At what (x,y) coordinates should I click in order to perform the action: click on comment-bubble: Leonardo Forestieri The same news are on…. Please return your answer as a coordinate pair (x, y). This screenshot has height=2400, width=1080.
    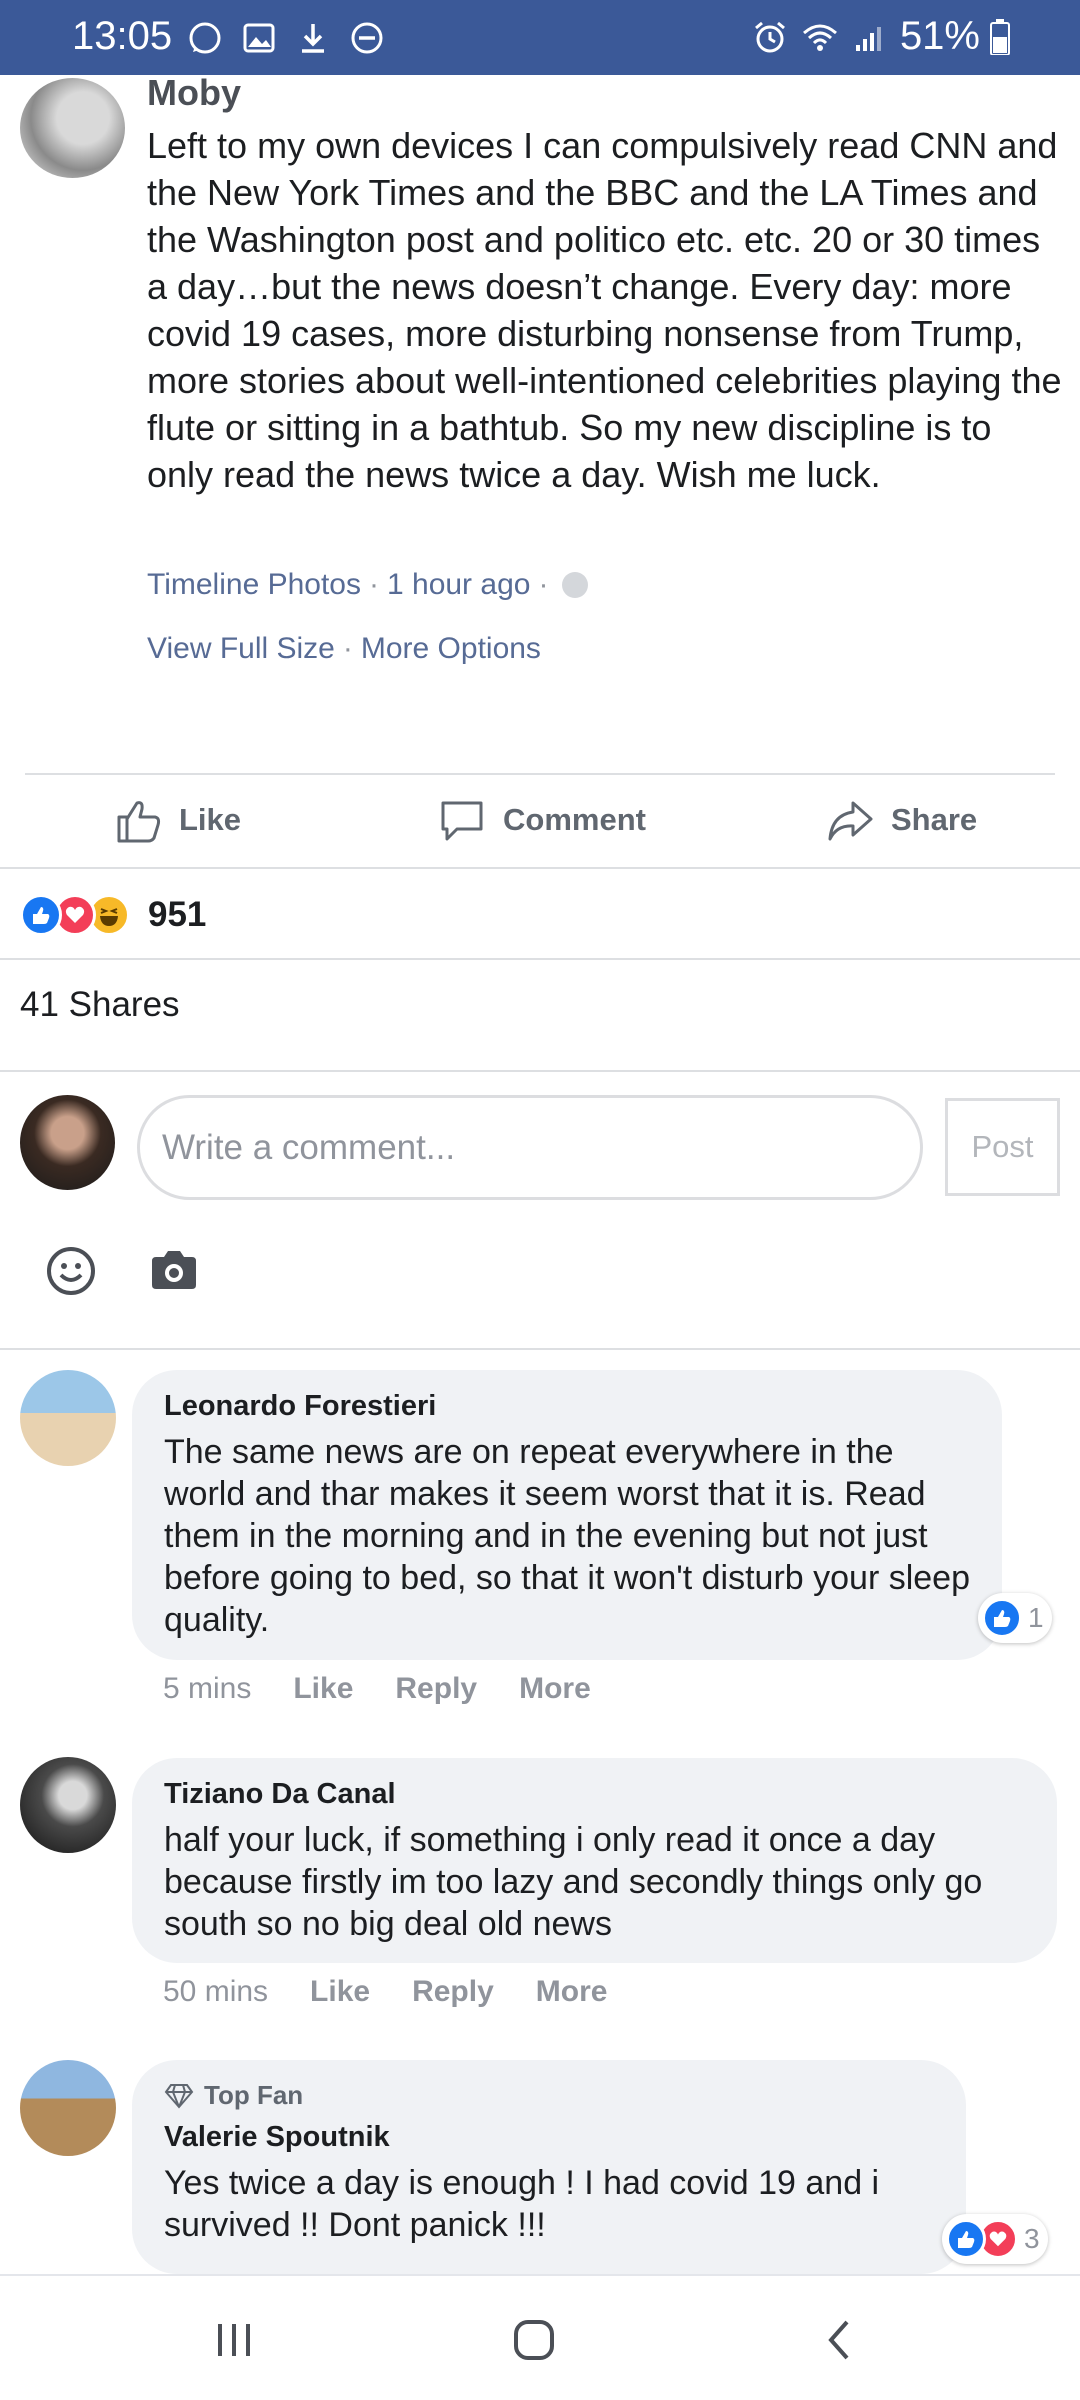
    Looking at the image, I should click on (567, 1515).